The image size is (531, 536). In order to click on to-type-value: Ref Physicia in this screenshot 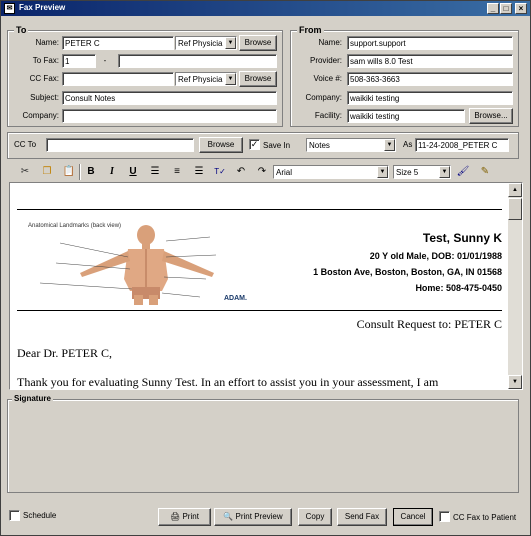, I will do `click(200, 43)`.